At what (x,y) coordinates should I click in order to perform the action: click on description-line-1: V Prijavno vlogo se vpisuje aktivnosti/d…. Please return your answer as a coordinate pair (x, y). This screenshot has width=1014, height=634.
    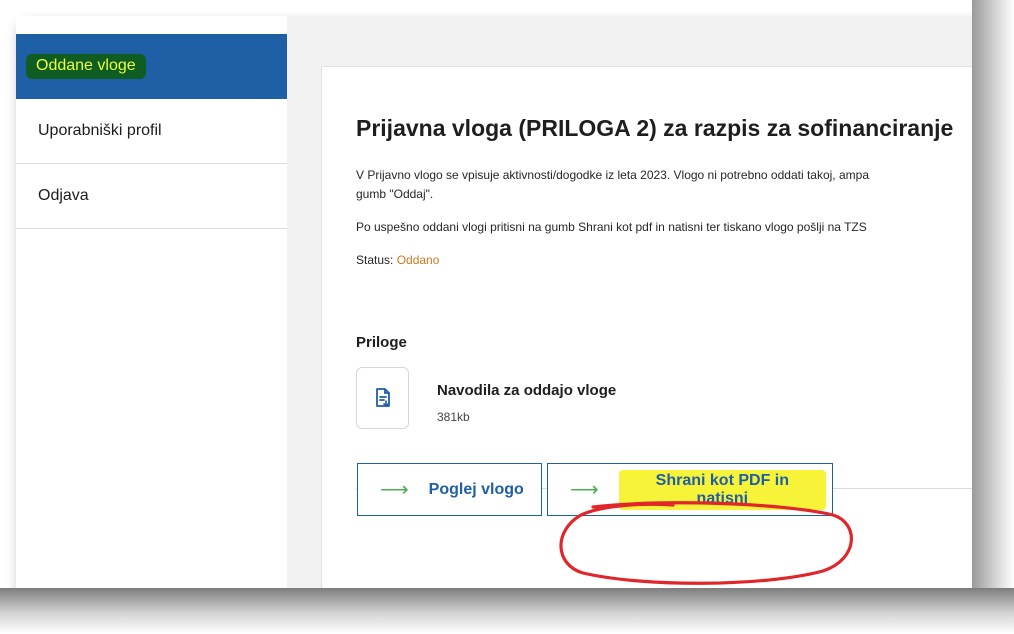
    Looking at the image, I should click on (612, 175).